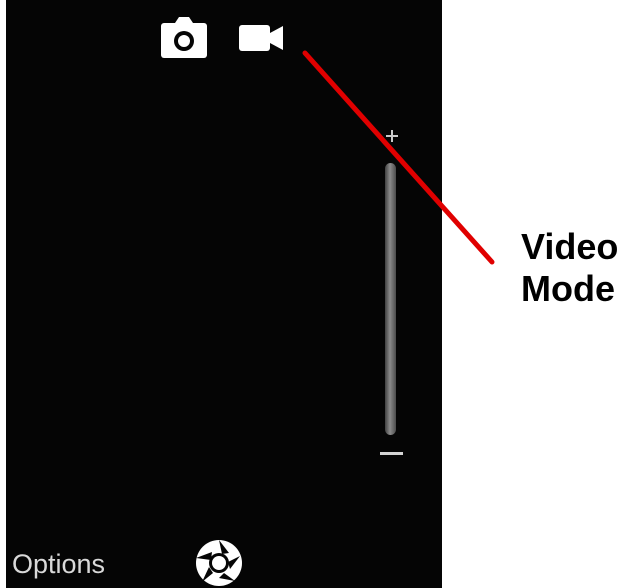 The width and height of the screenshot is (626, 588). I want to click on video-mode-callout: Video Mode, so click(570, 267).